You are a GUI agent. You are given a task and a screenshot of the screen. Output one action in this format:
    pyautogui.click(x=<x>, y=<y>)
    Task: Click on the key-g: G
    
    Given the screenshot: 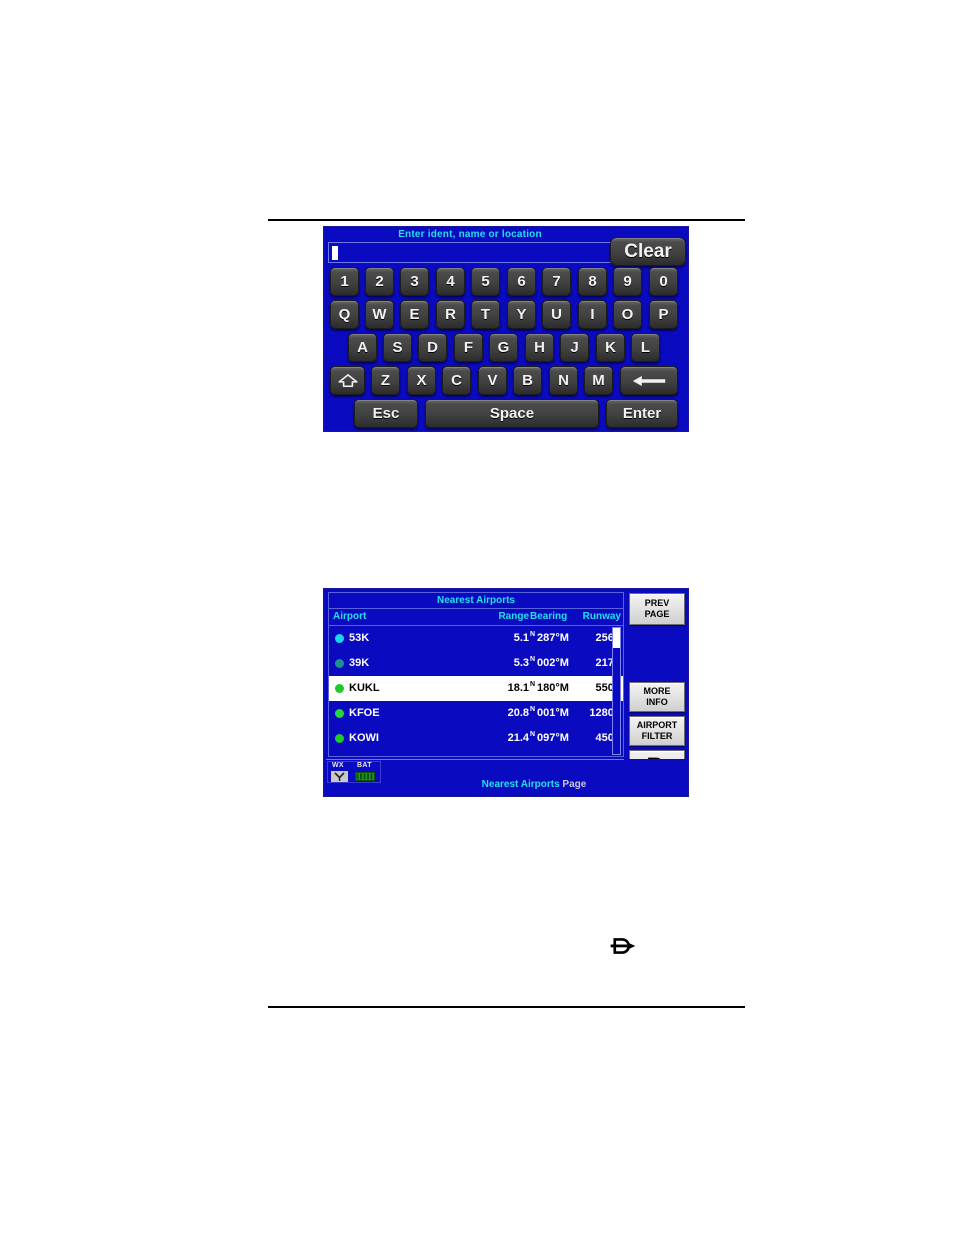 What is the action you would take?
    pyautogui.click(x=503, y=347)
    